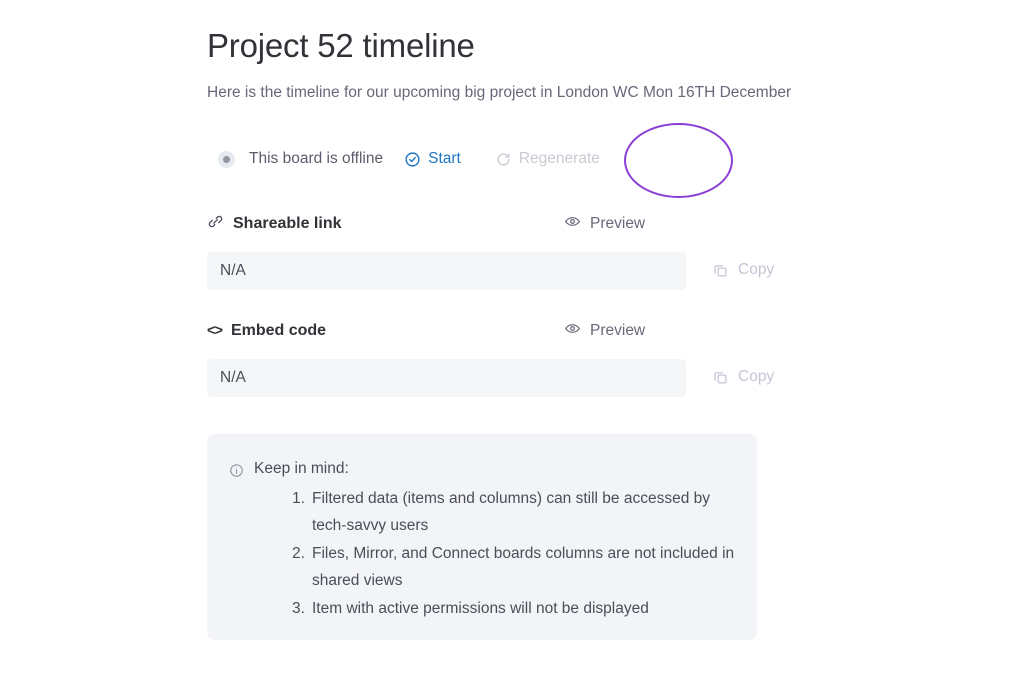 The width and height of the screenshot is (1024, 683). Describe the element at coordinates (341, 45) in the screenshot. I see `page-title: Project 52 timeline` at that location.